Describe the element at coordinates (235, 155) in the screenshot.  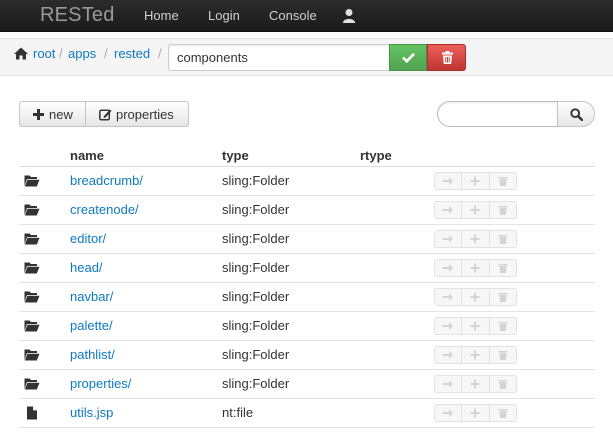
I see `column-header-type: type` at that location.